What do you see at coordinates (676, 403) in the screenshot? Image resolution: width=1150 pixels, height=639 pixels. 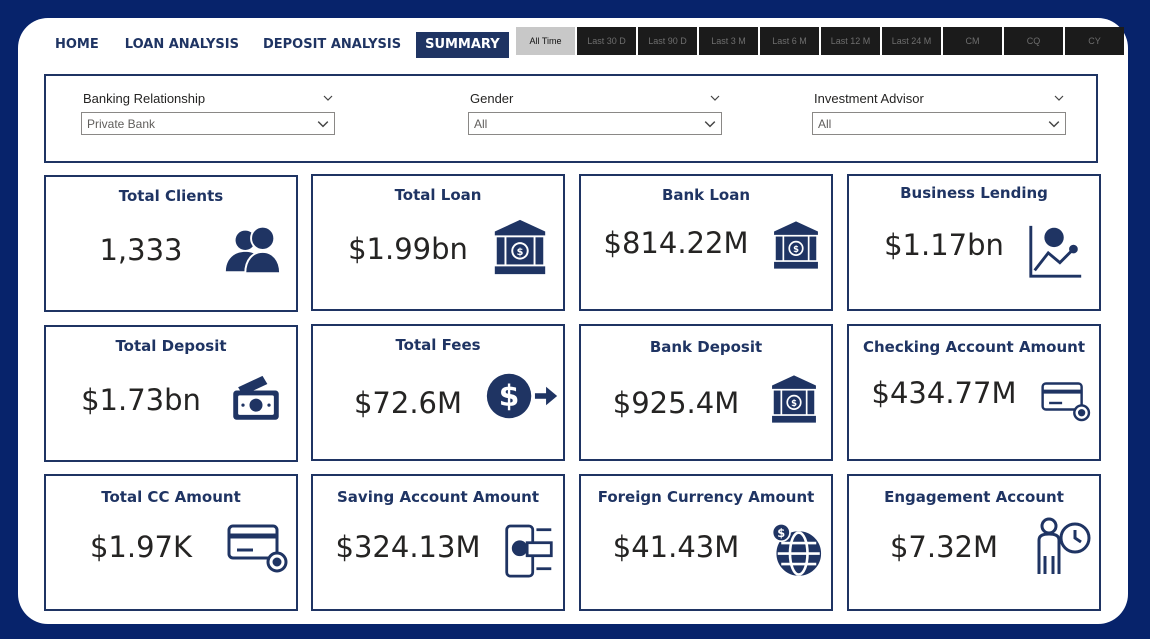 I see `kpi-value: $925.4M` at bounding box center [676, 403].